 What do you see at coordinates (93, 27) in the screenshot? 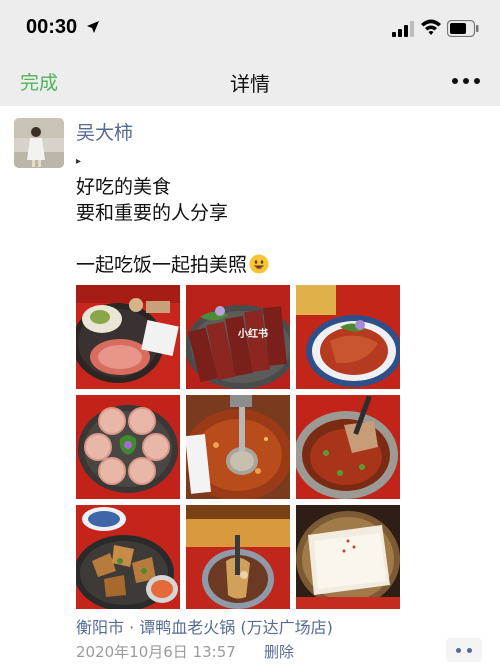
I see `location-arrow-icon` at bounding box center [93, 27].